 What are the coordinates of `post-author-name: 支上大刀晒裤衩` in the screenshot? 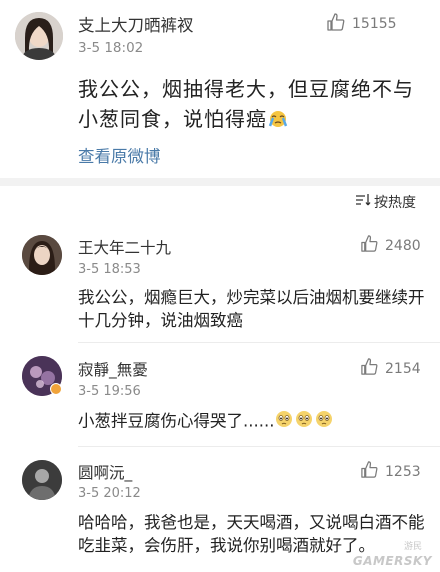 It's located at (136, 24).